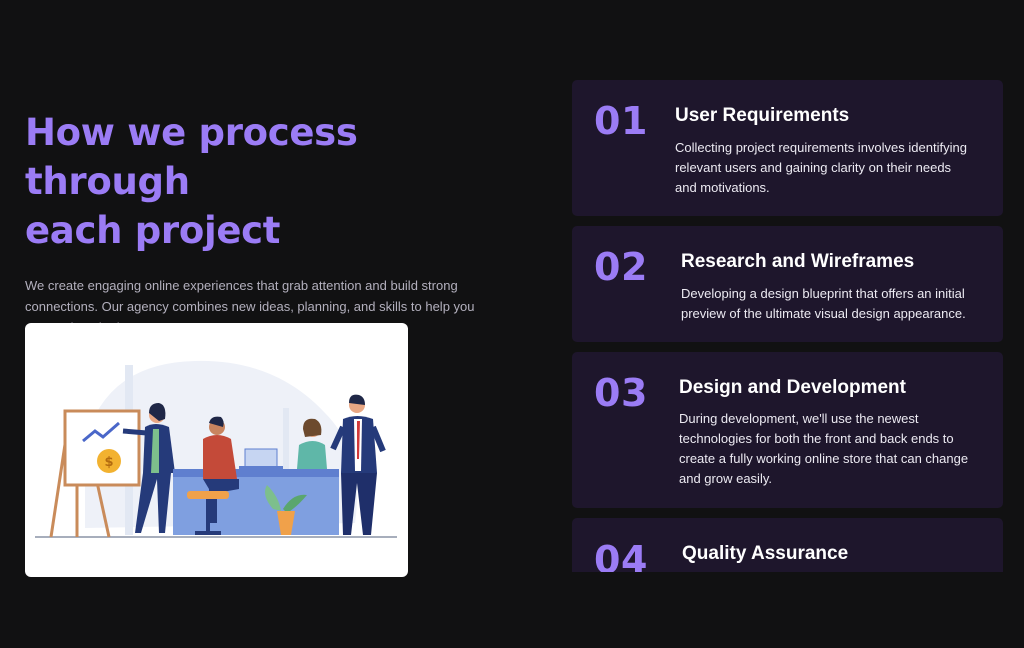 Image resolution: width=1024 pixels, height=648 pixels. I want to click on step-title: User Requirements, so click(762, 115).